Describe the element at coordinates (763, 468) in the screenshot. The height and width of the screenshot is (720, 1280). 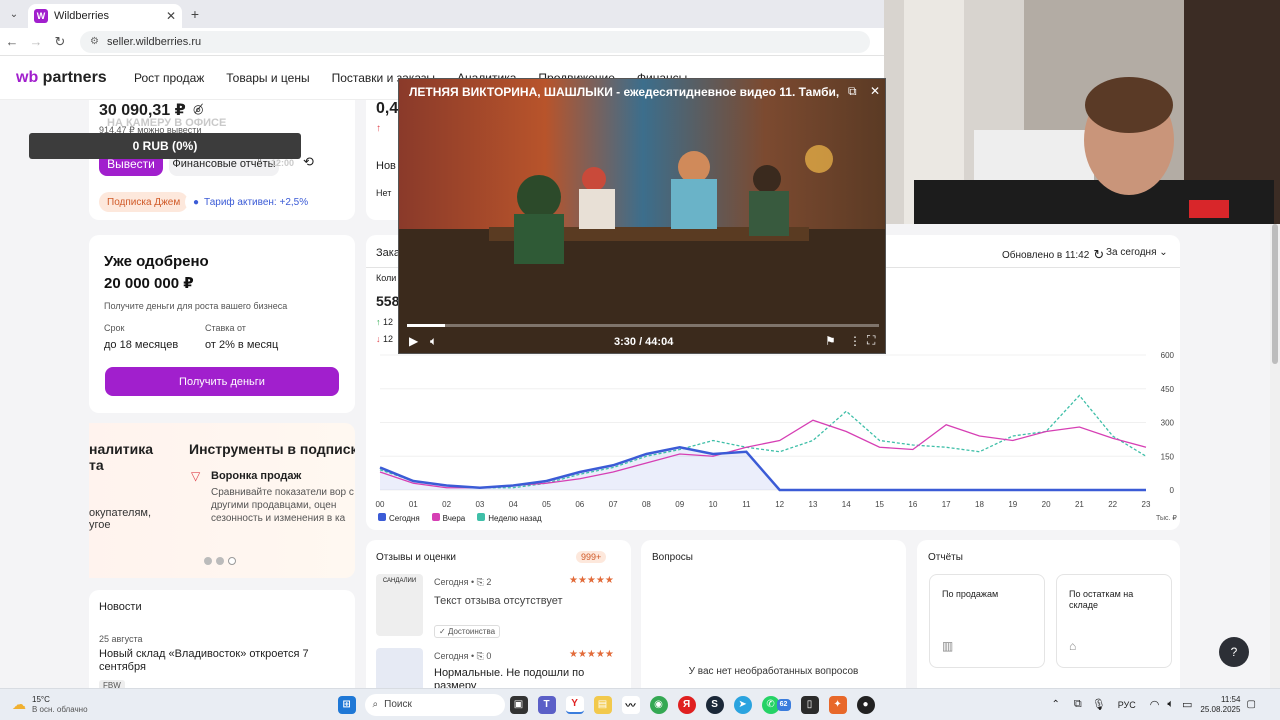
I see `series-area-today` at that location.